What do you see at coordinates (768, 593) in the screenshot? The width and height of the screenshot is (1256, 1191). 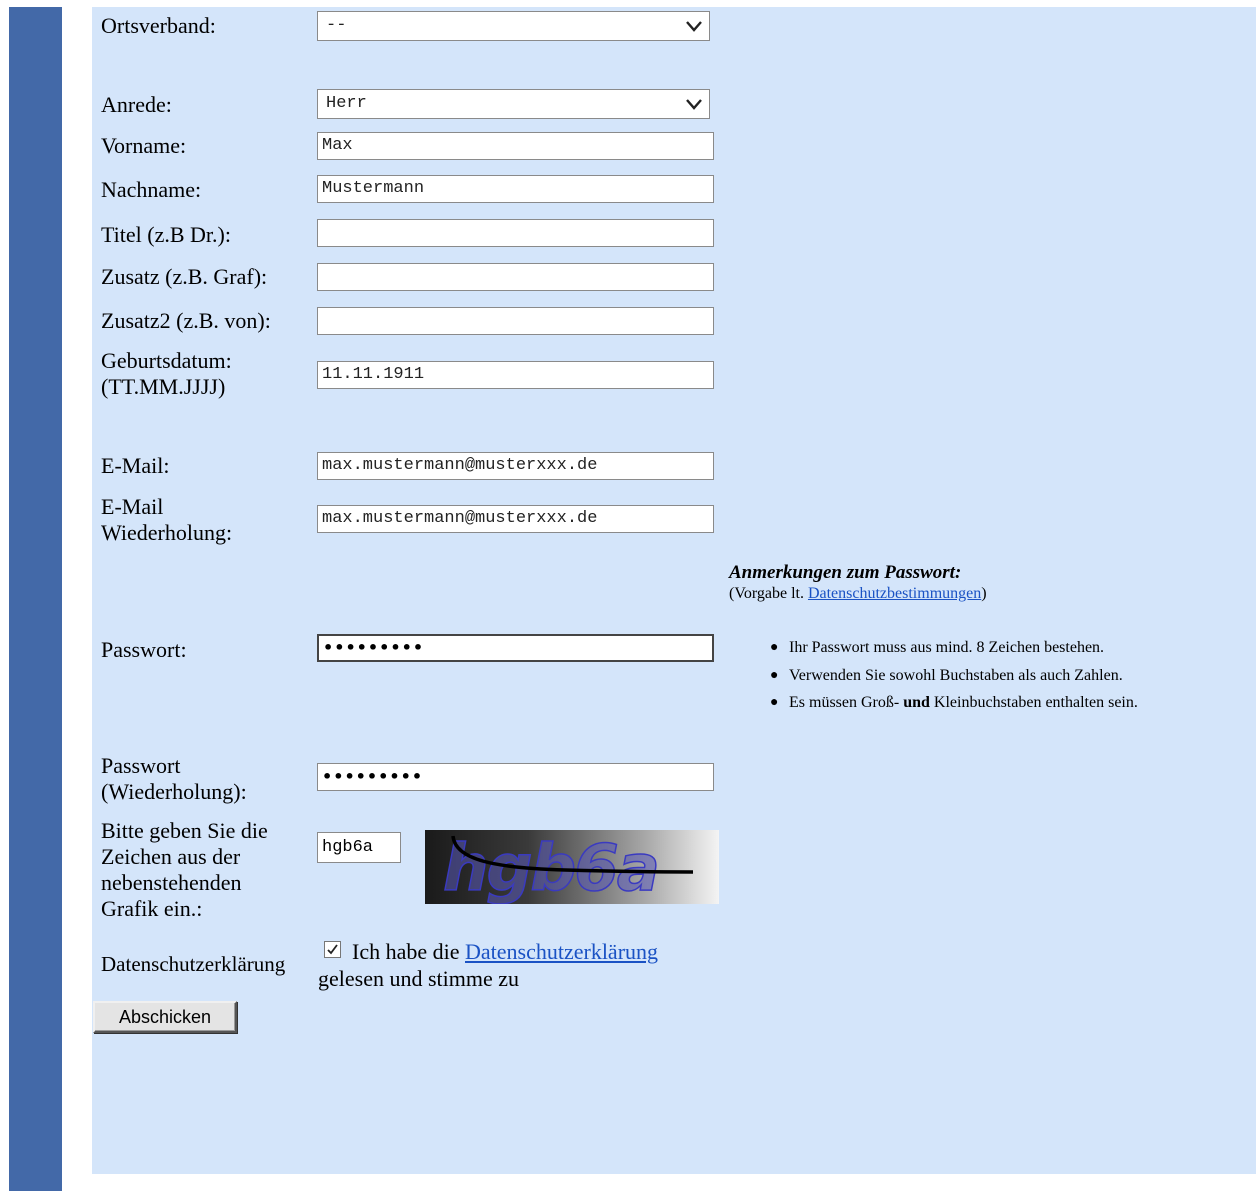 I see `password-notes-sub-prefix: (Vorgabe lt.` at bounding box center [768, 593].